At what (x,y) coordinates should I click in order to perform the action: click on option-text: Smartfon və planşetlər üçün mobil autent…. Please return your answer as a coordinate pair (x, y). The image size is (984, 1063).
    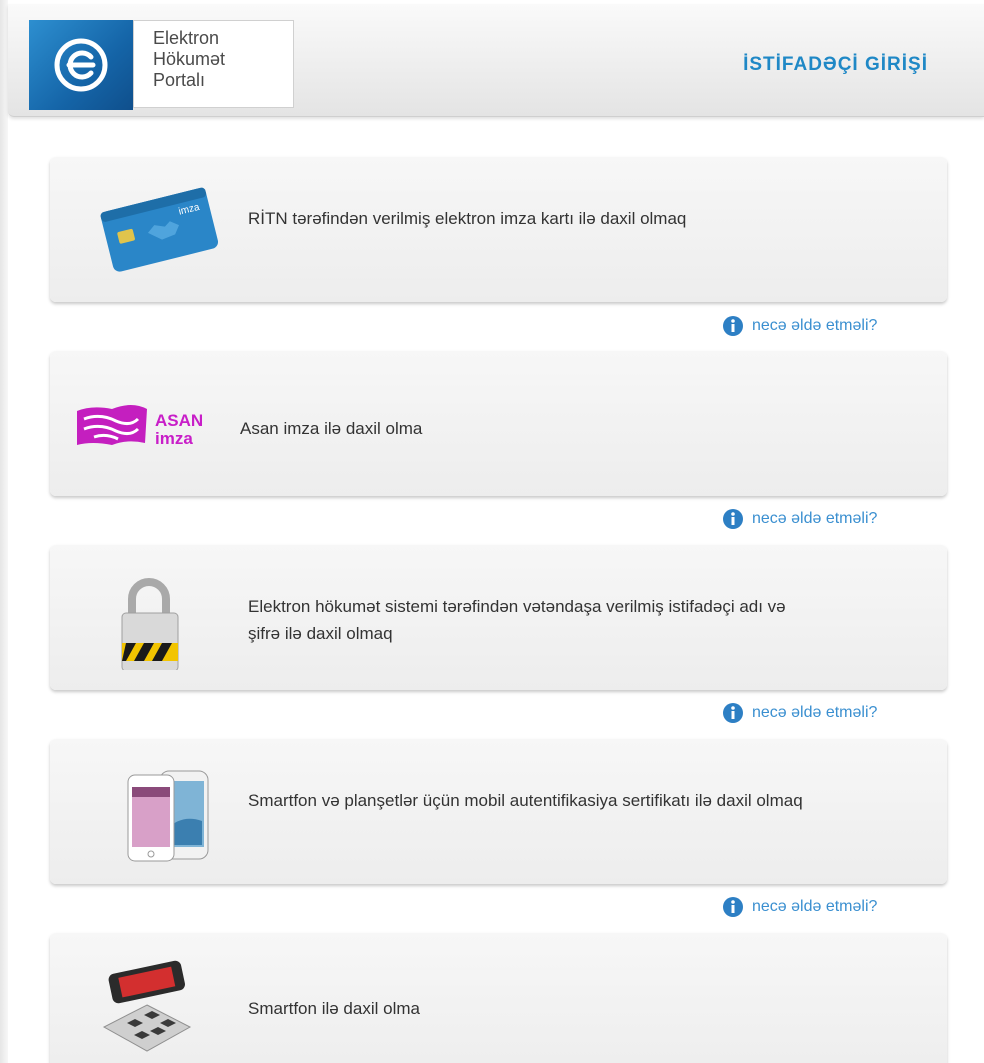
    Looking at the image, I should click on (525, 800).